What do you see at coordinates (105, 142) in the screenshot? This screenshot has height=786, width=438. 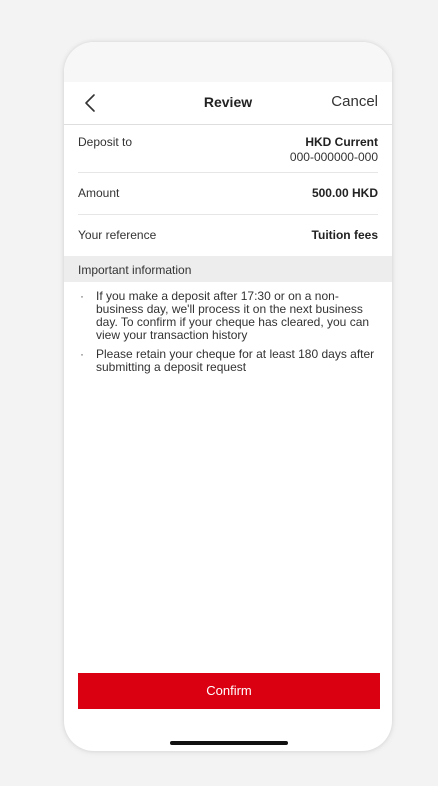 I see `detail-label: Deposit to` at bounding box center [105, 142].